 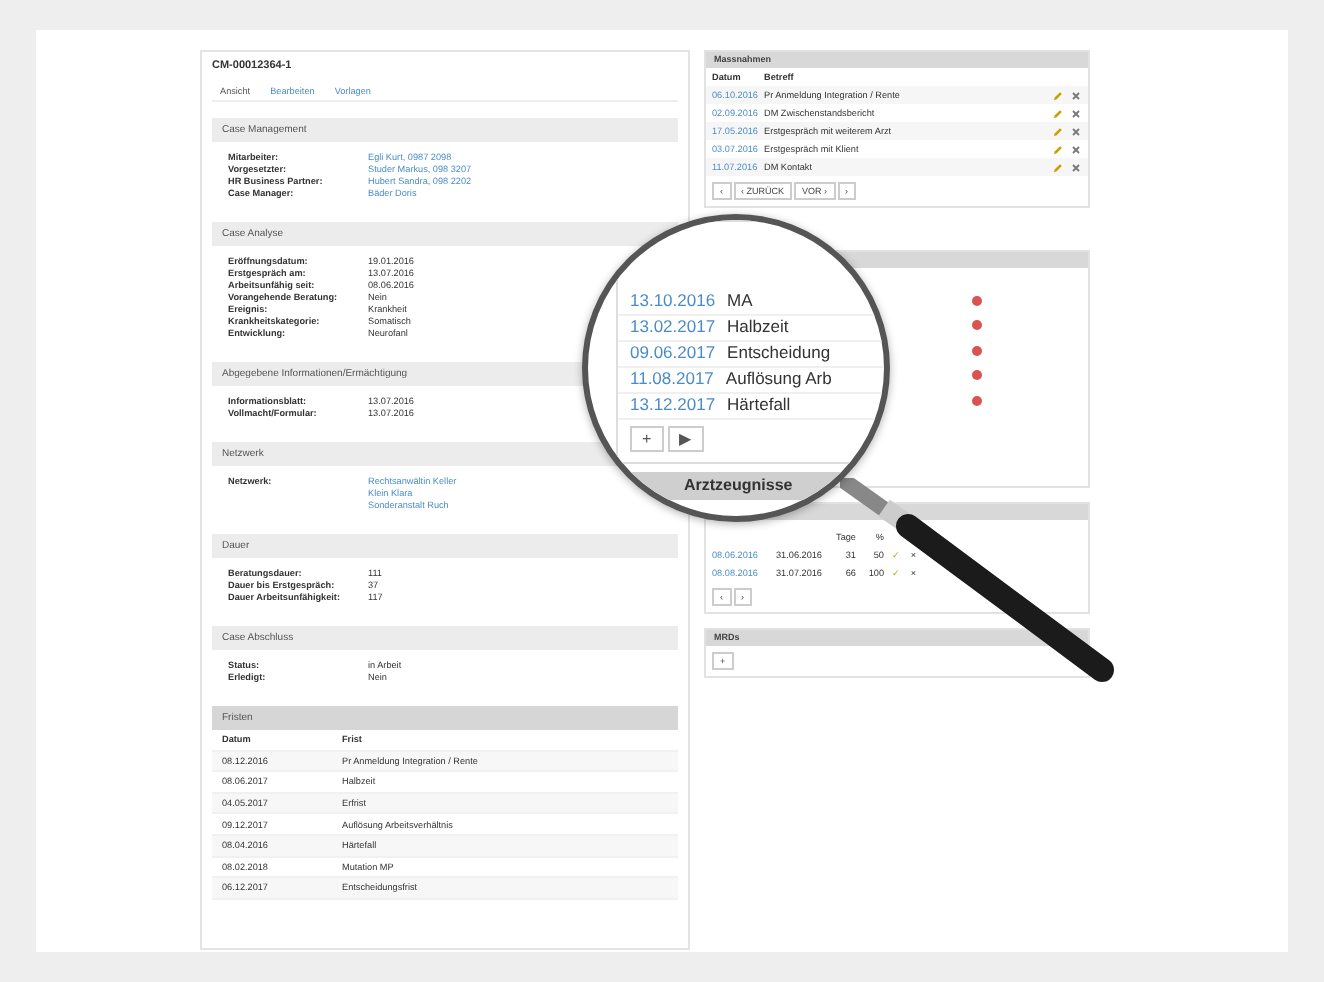 What do you see at coordinates (758, 328) in the screenshot?
I see `table-cell: Halbzeit` at bounding box center [758, 328].